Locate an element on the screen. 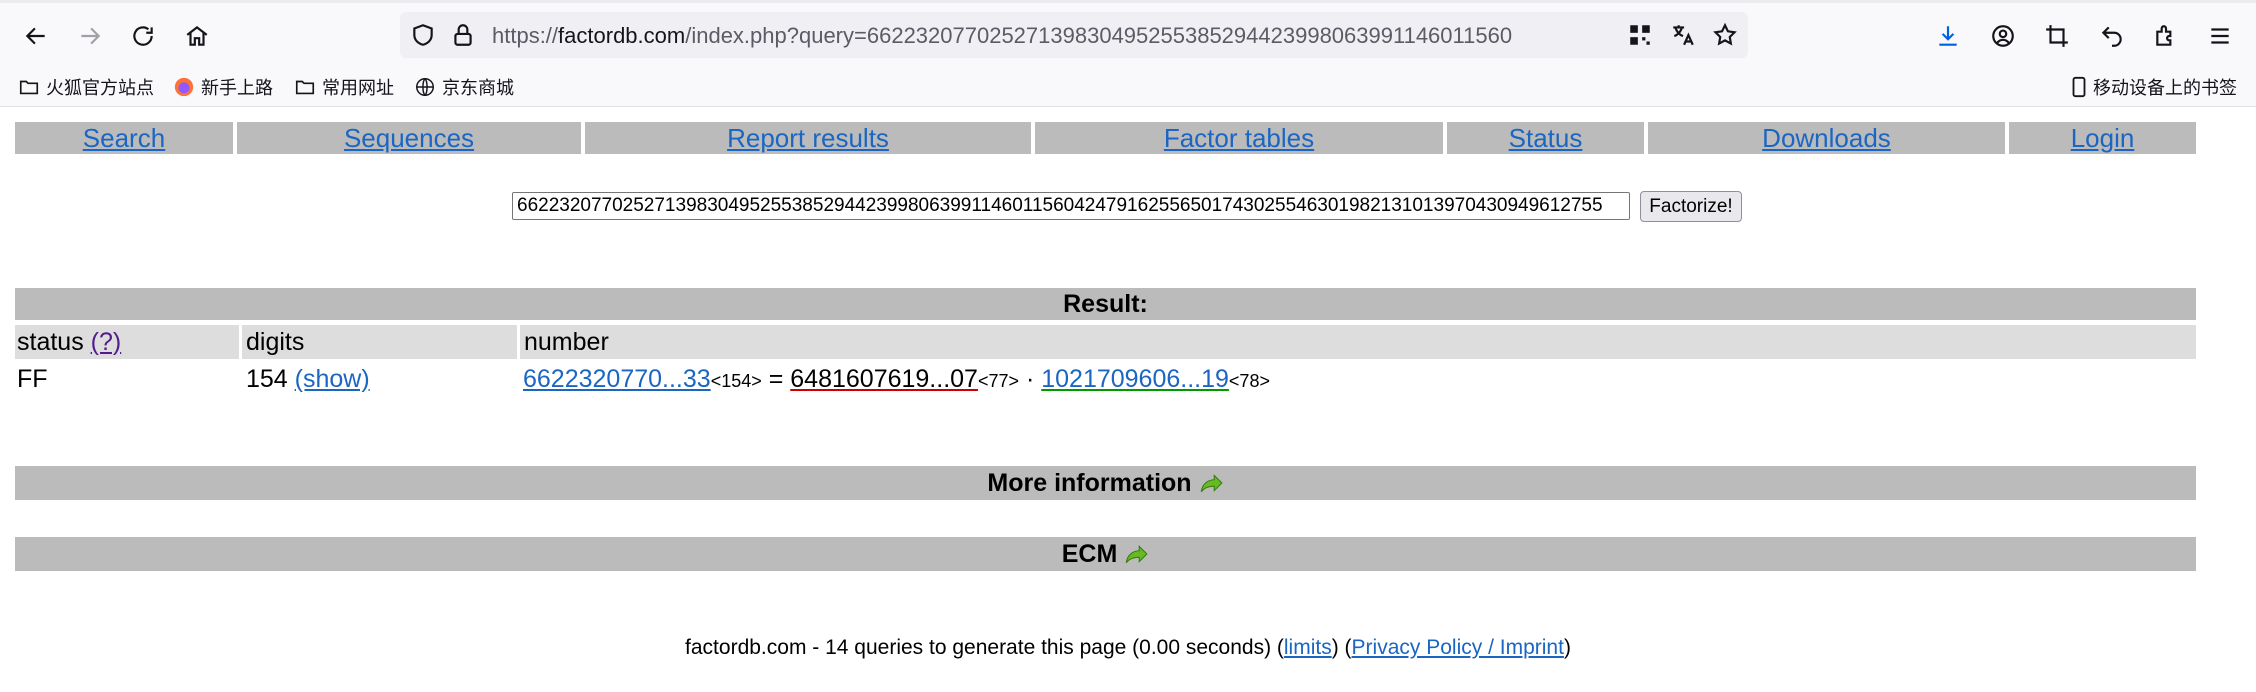  account-icon is located at coordinates (2003, 36).